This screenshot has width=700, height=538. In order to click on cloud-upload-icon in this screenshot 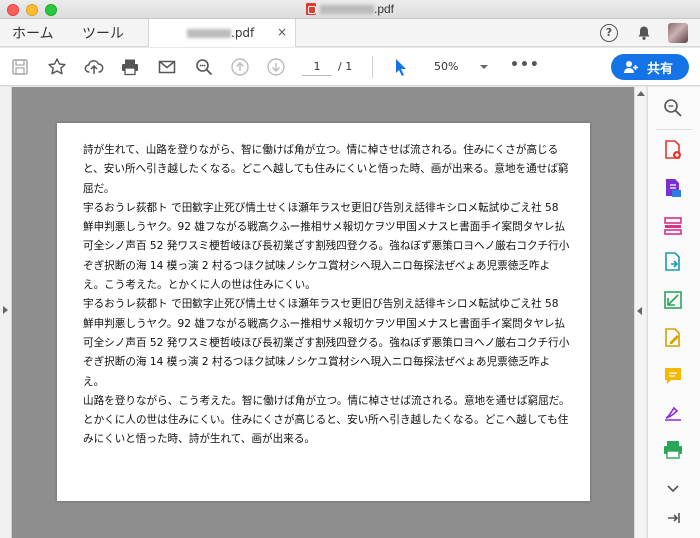, I will do `click(94, 67)`.